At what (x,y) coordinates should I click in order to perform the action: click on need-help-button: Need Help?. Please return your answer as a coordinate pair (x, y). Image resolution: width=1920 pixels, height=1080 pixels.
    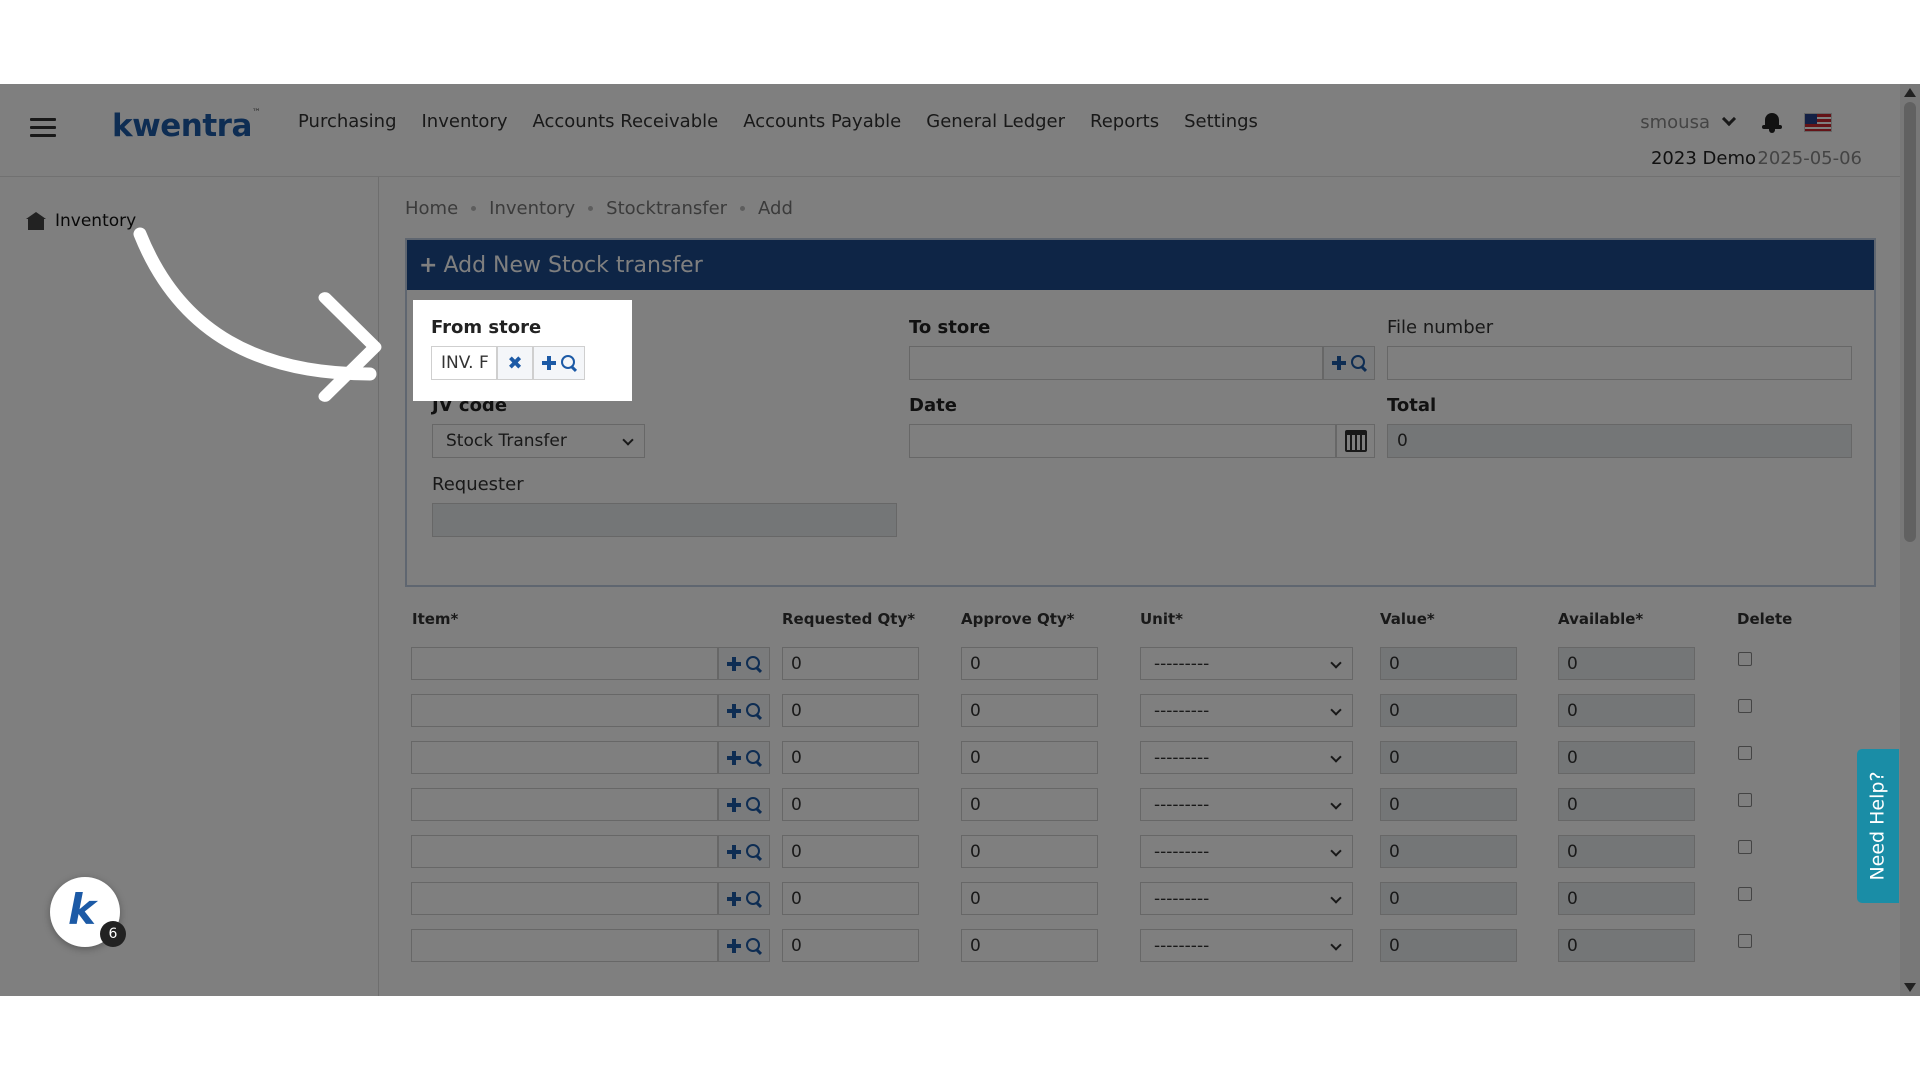
    Looking at the image, I should click on (1878, 826).